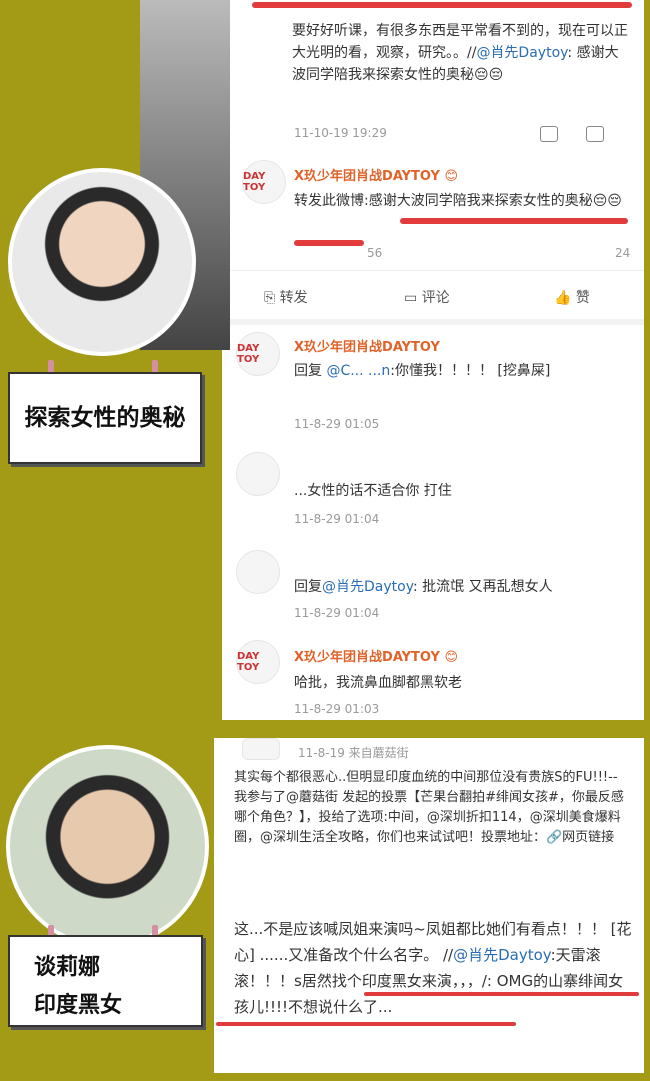  I want to click on comment-3-time: 11-8-29 01:04, so click(337, 613).